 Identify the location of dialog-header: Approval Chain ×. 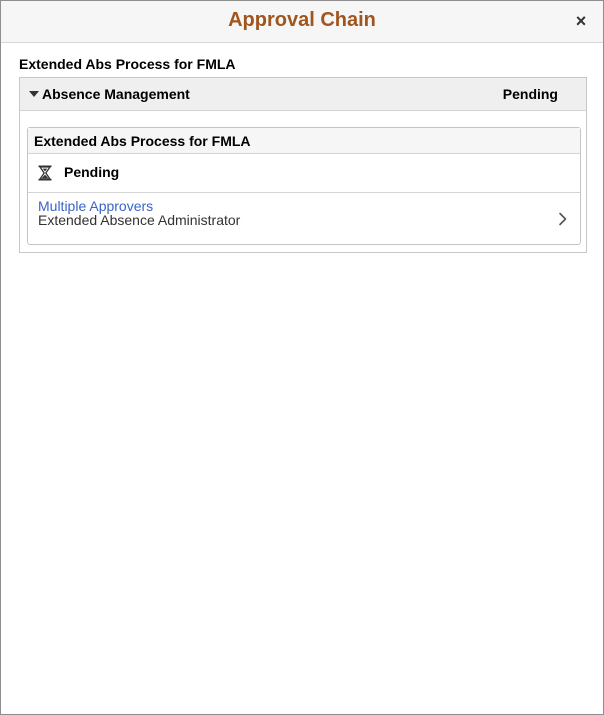
(302, 22).